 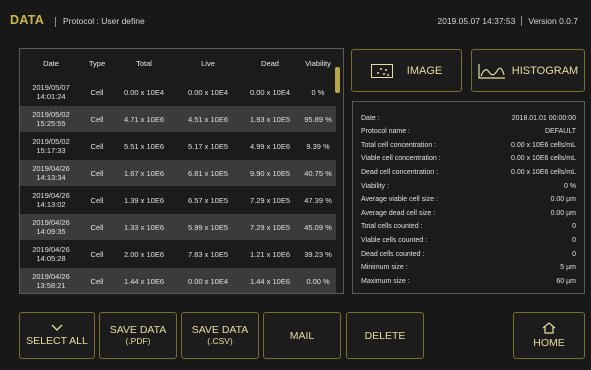 What do you see at coordinates (400, 172) in the screenshot?
I see `detail-label: Dead cell concentration :` at bounding box center [400, 172].